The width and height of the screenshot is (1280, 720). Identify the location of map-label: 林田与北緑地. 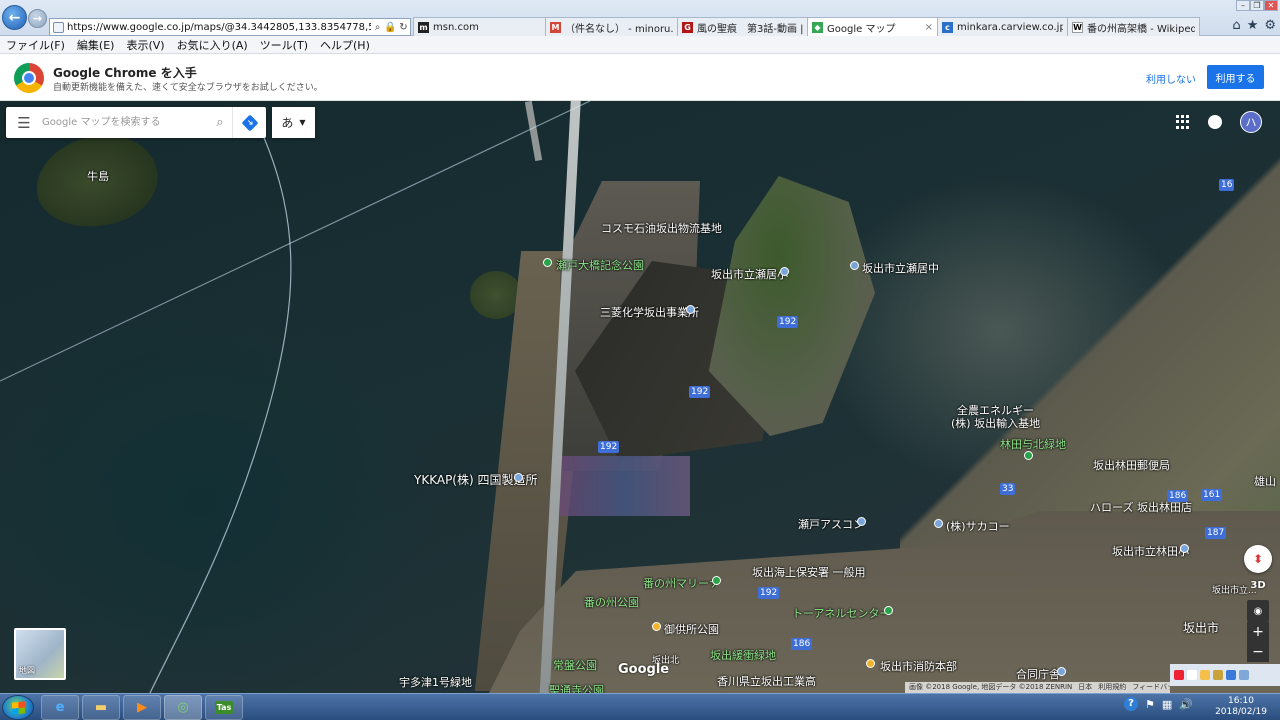
(1033, 444).